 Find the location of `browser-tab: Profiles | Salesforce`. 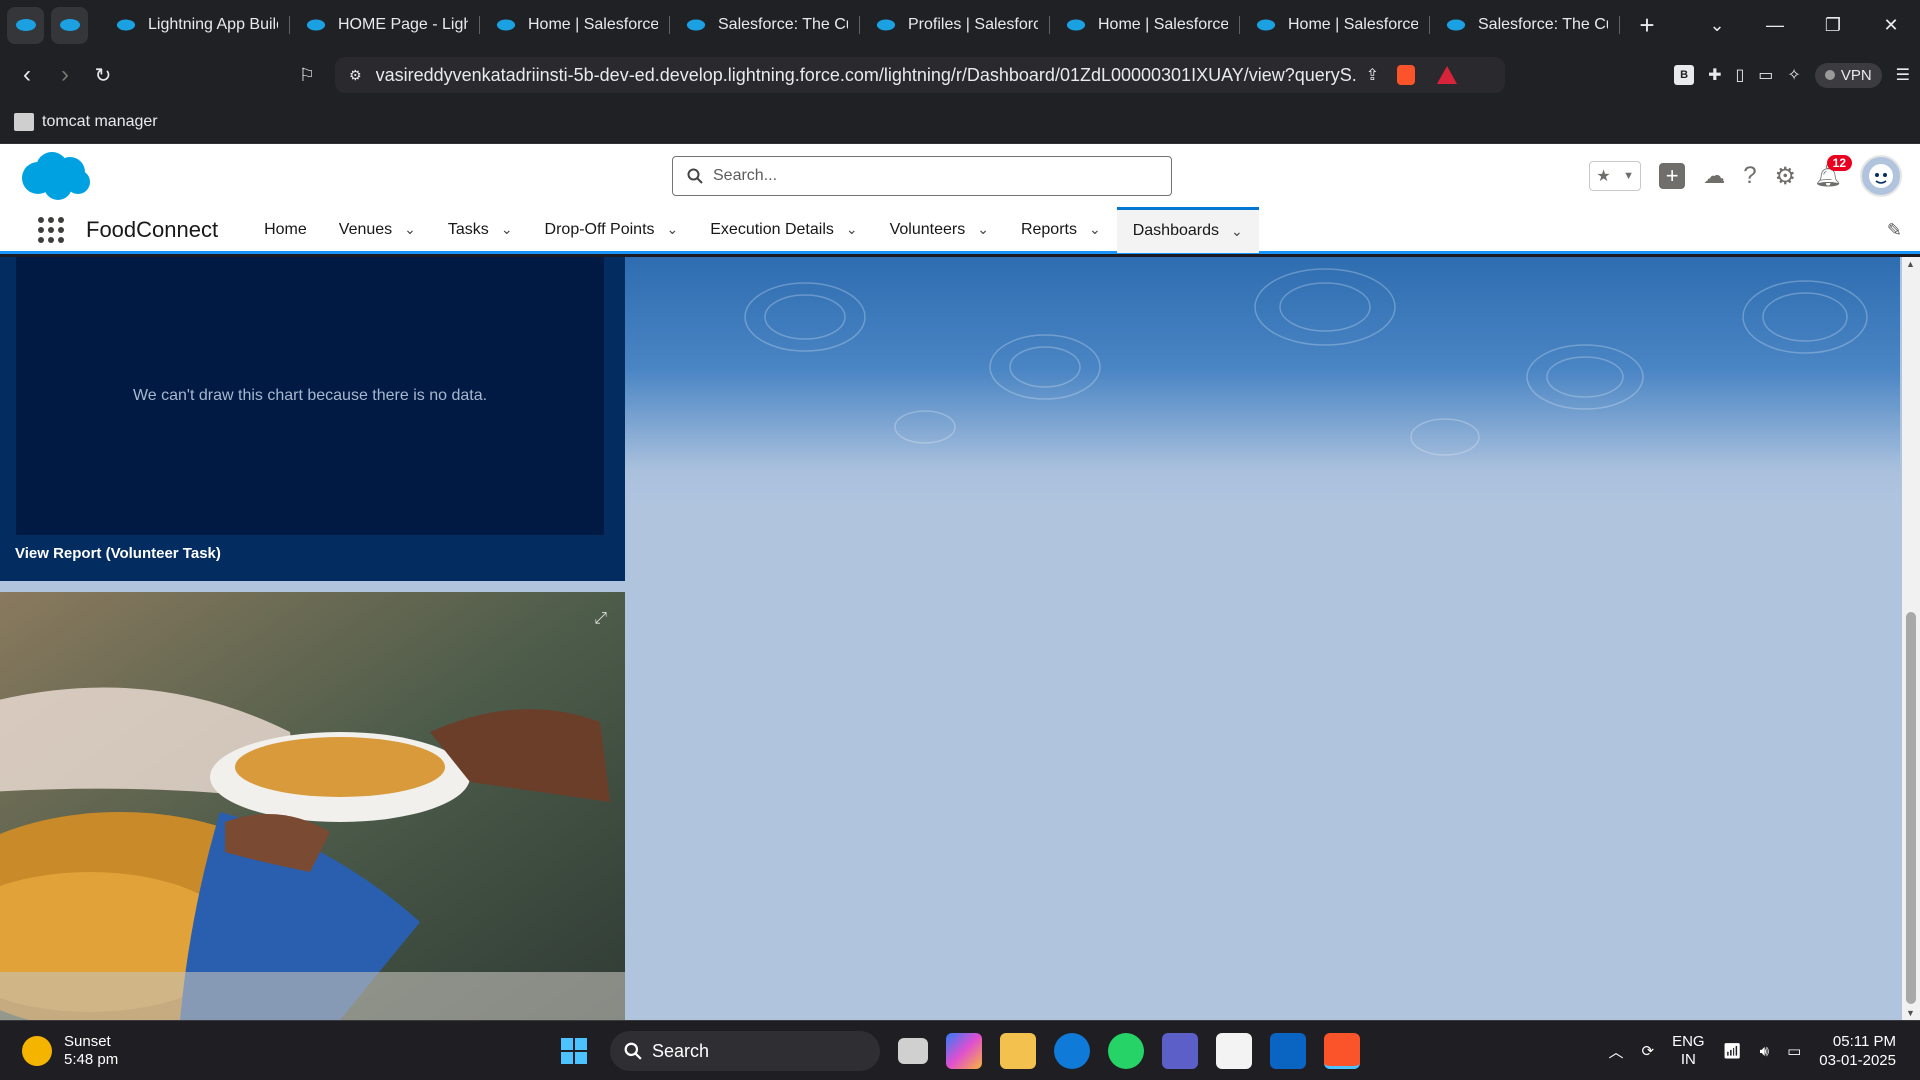

browser-tab: Profiles | Salesforce is located at coordinates (955, 25).